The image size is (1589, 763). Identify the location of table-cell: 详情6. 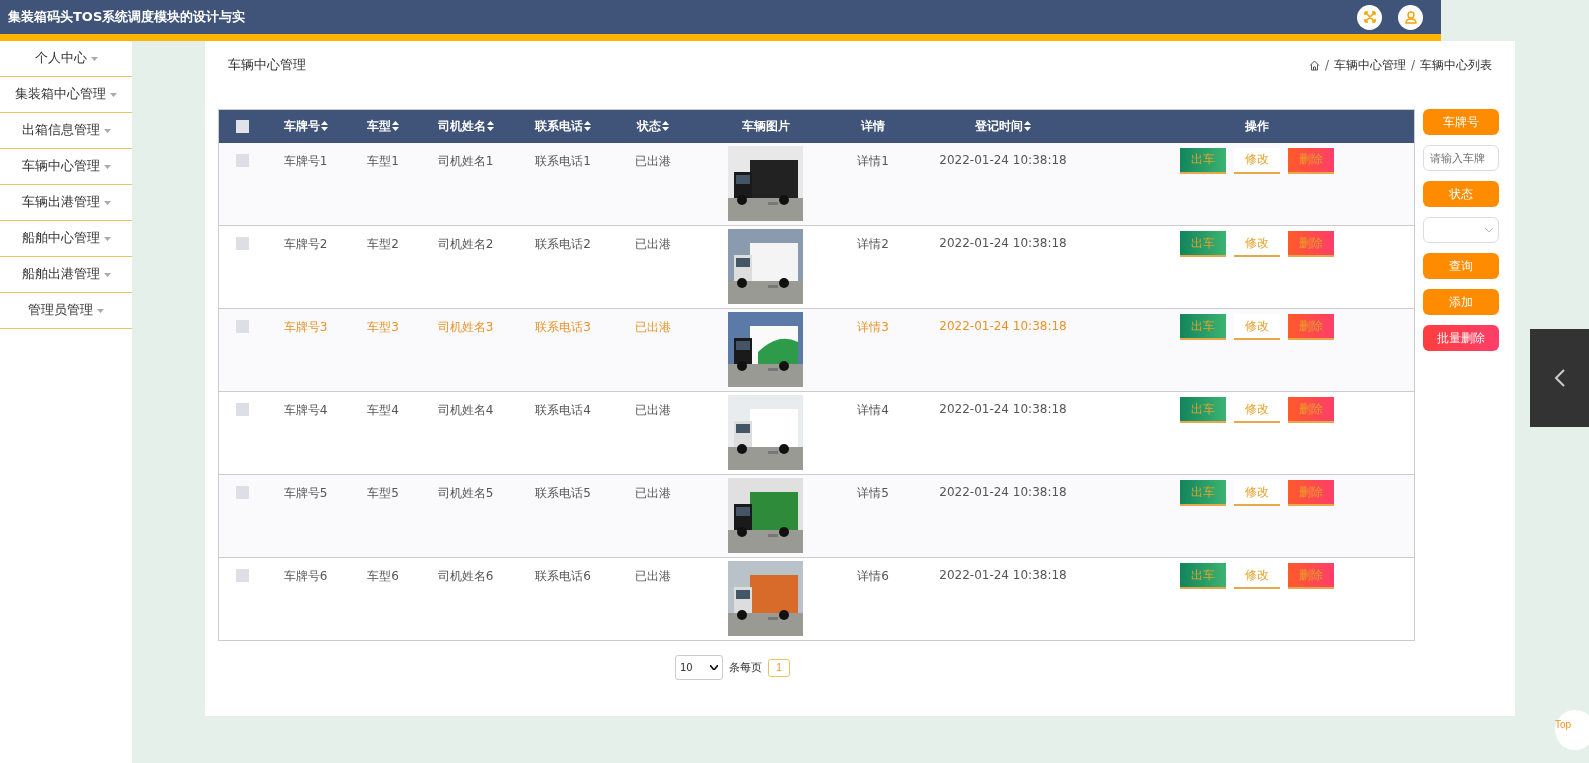
(873, 576).